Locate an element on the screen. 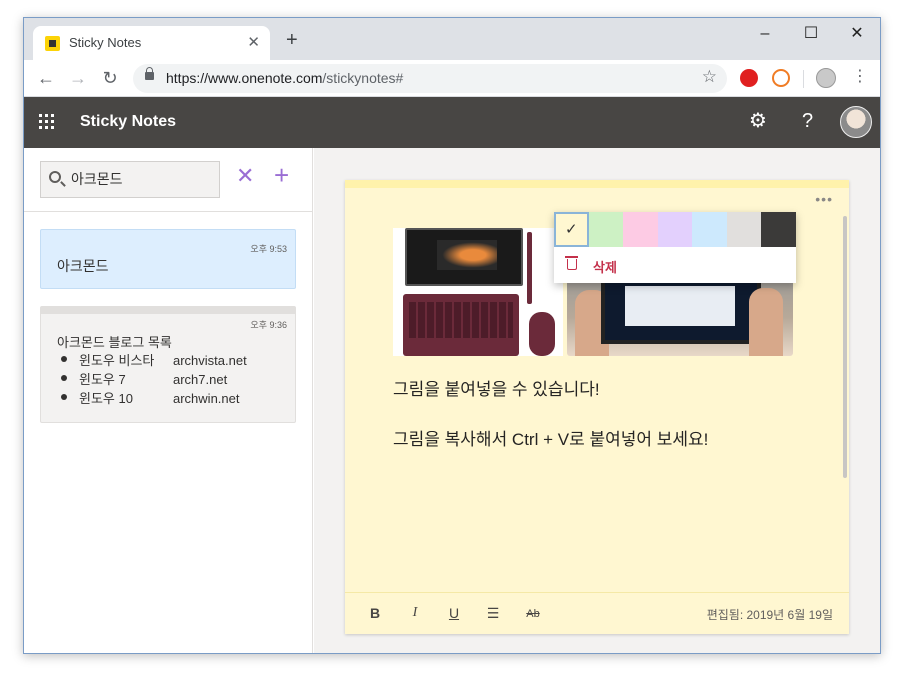 This screenshot has width=903, height=677. note-body-line: 그림을 붙여넣을 수 있습니다! is located at coordinates (496, 387).